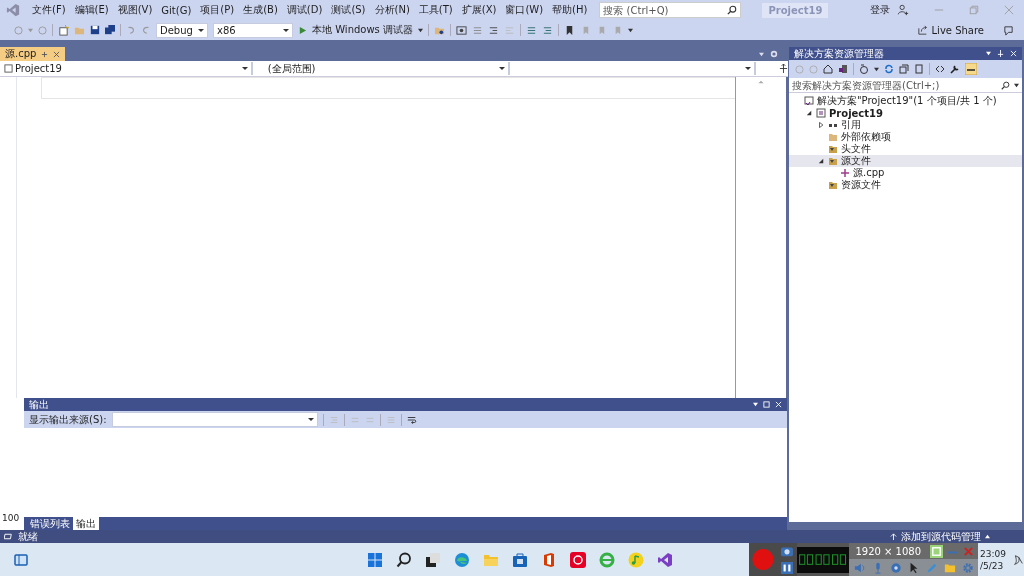 The width and height of the screenshot is (1024, 576). I want to click on status-icon, so click(8, 536).